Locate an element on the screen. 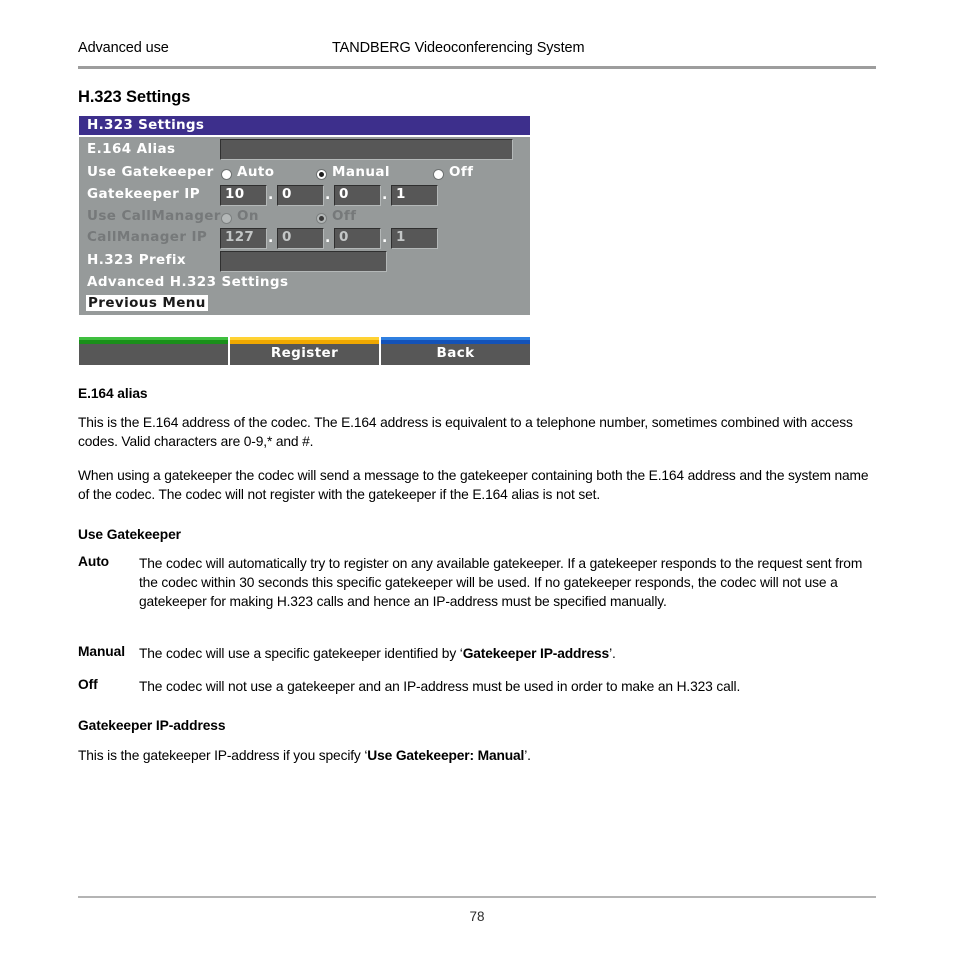 The image size is (954, 954). ui-label-use-gatekeeper: Use Gatekeeper is located at coordinates (150, 172).